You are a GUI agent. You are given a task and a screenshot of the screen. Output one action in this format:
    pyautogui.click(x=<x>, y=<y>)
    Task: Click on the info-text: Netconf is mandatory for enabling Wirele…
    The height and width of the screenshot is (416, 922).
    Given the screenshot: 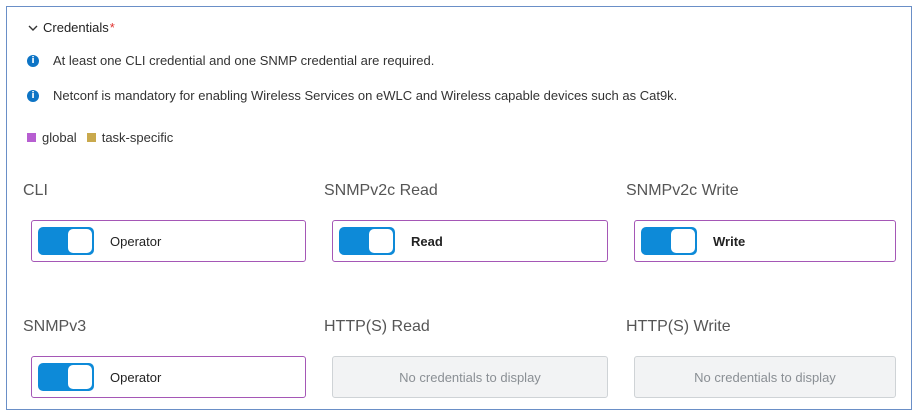 What is the action you would take?
    pyautogui.click(x=365, y=95)
    